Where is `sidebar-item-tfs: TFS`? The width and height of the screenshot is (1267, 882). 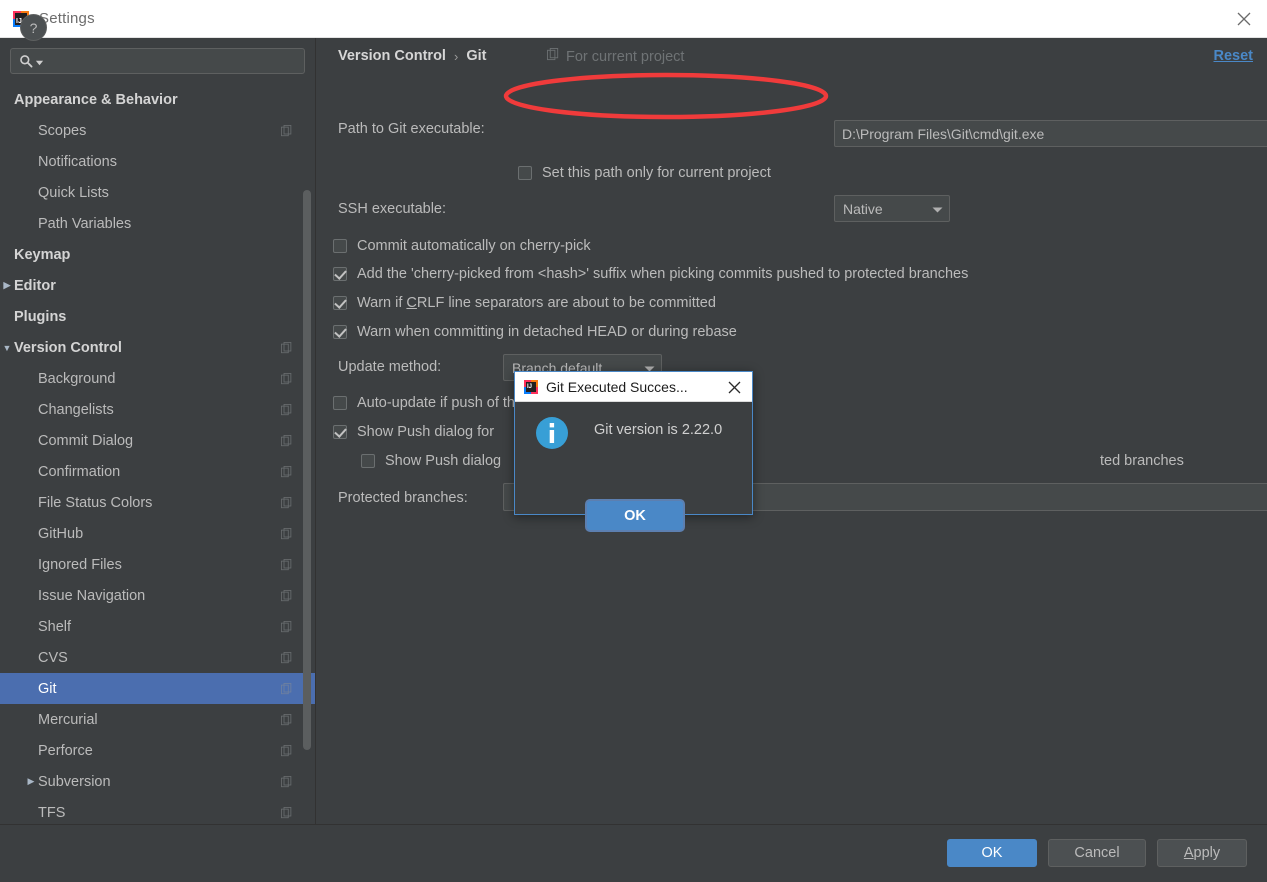 sidebar-item-tfs: TFS is located at coordinates (157, 810).